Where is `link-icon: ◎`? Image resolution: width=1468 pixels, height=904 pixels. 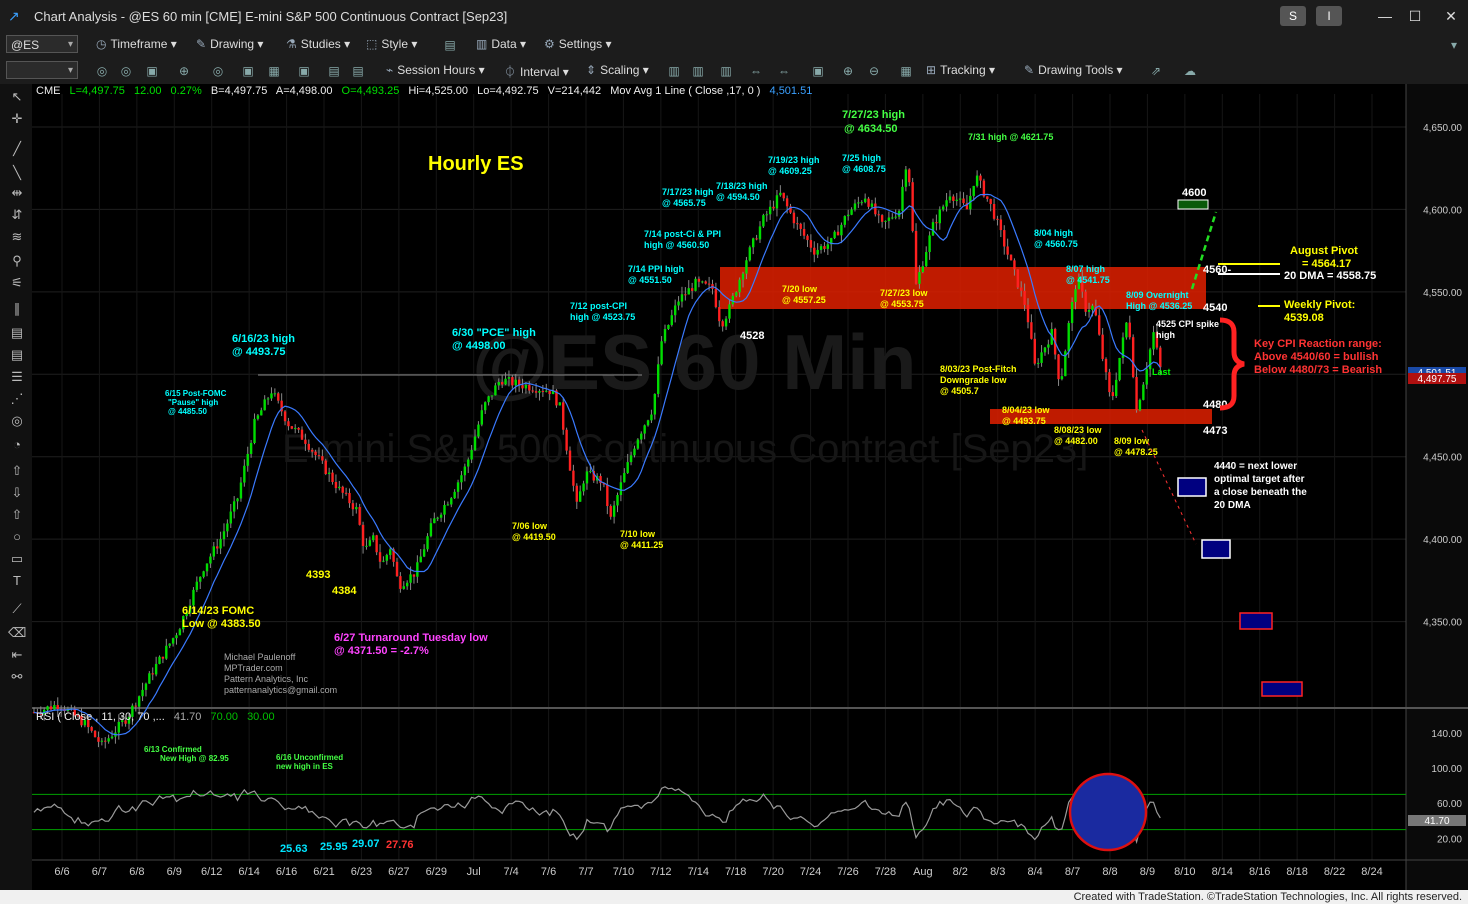 link-icon: ◎ is located at coordinates (218, 71).